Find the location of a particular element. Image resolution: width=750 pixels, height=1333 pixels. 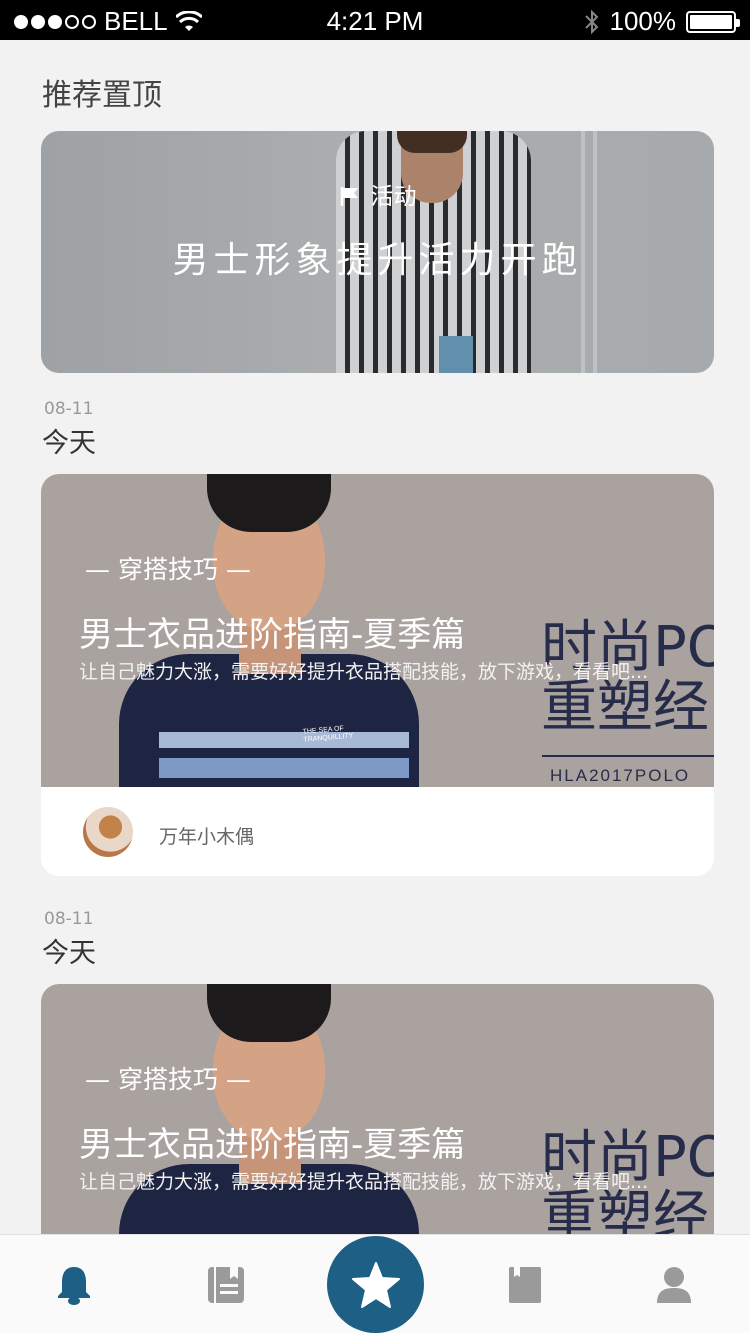

banner-tag: 活动 is located at coordinates (377, 194).